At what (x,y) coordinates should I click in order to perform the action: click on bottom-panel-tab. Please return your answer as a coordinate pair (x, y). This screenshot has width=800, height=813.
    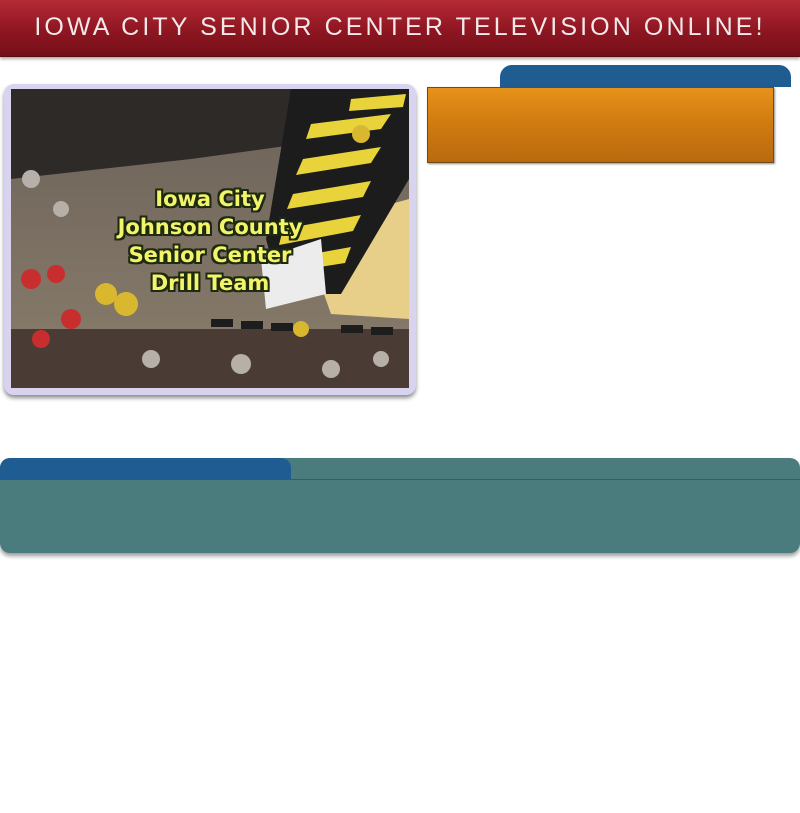
    Looking at the image, I should click on (145, 468).